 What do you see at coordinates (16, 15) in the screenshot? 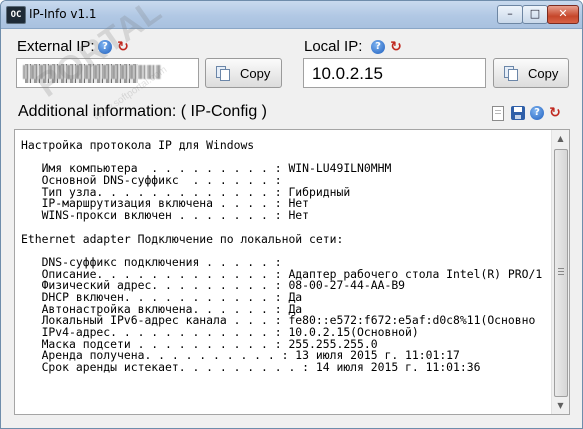
I see `app-icon: OC` at bounding box center [16, 15].